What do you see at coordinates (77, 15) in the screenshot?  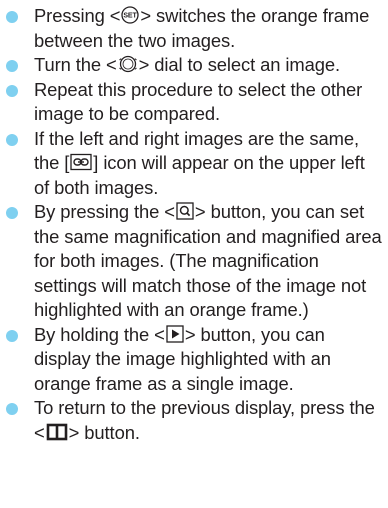 I see `item-text-before: Pressing <` at bounding box center [77, 15].